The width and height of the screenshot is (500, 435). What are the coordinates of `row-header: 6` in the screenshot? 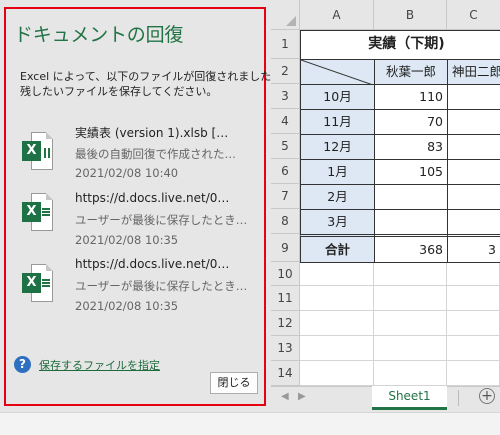 It's located at (285, 171).